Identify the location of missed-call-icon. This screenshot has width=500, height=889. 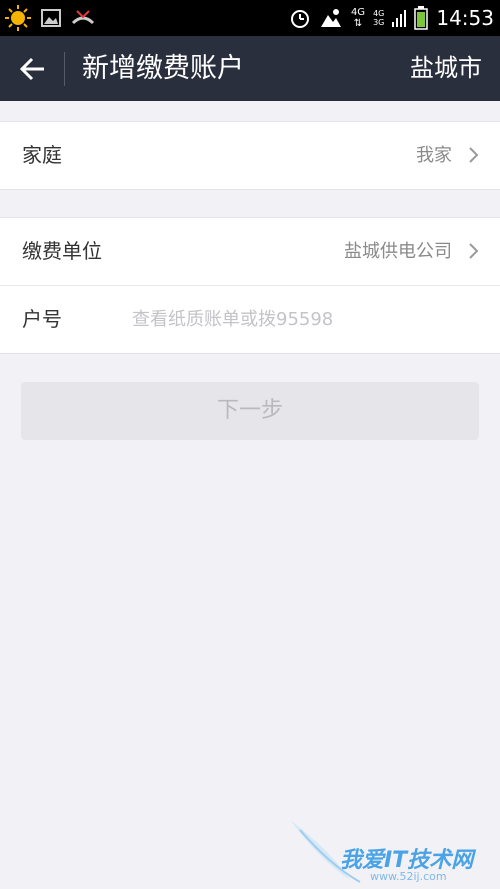
(83, 17).